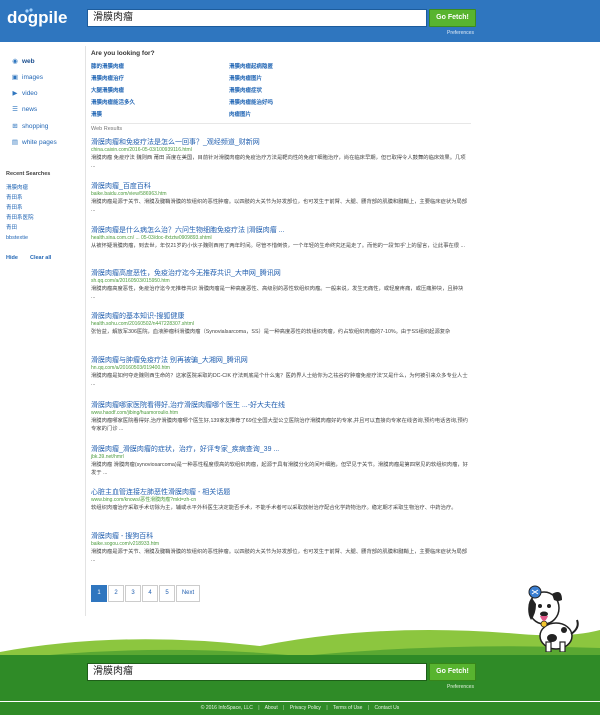  What do you see at coordinates (280, 405) in the screenshot?
I see `result-title-link: 滑膜肉瘤哪家医院看得好,治疗滑膜肉瘤哪个医生 ...-好大夫在线` at bounding box center [280, 405].